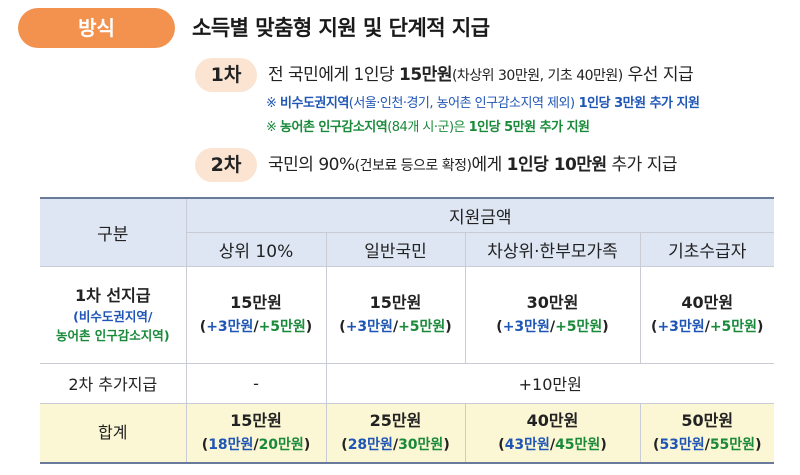  What do you see at coordinates (113, 232) in the screenshot?
I see `table-header-category: 구분` at bounding box center [113, 232].